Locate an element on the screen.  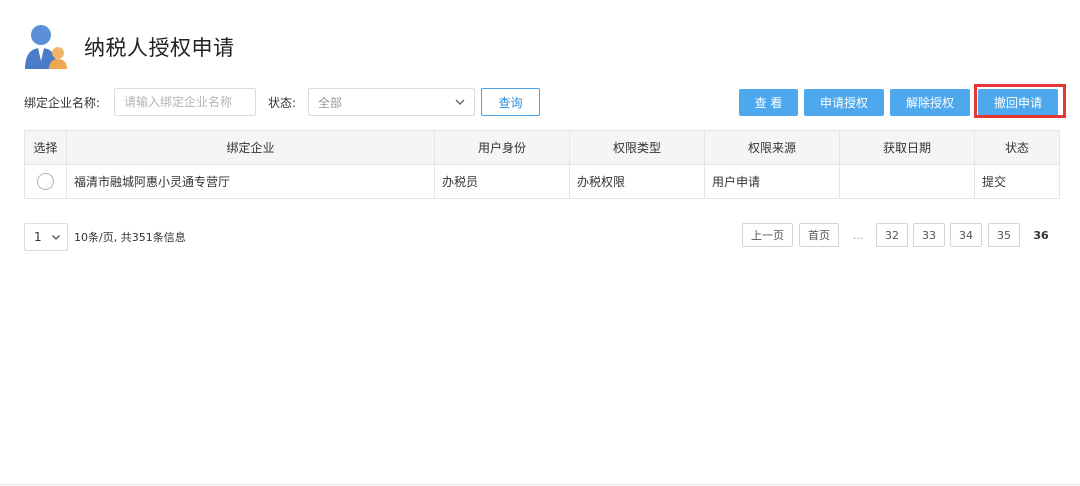
divider is located at coordinates (540, 484).